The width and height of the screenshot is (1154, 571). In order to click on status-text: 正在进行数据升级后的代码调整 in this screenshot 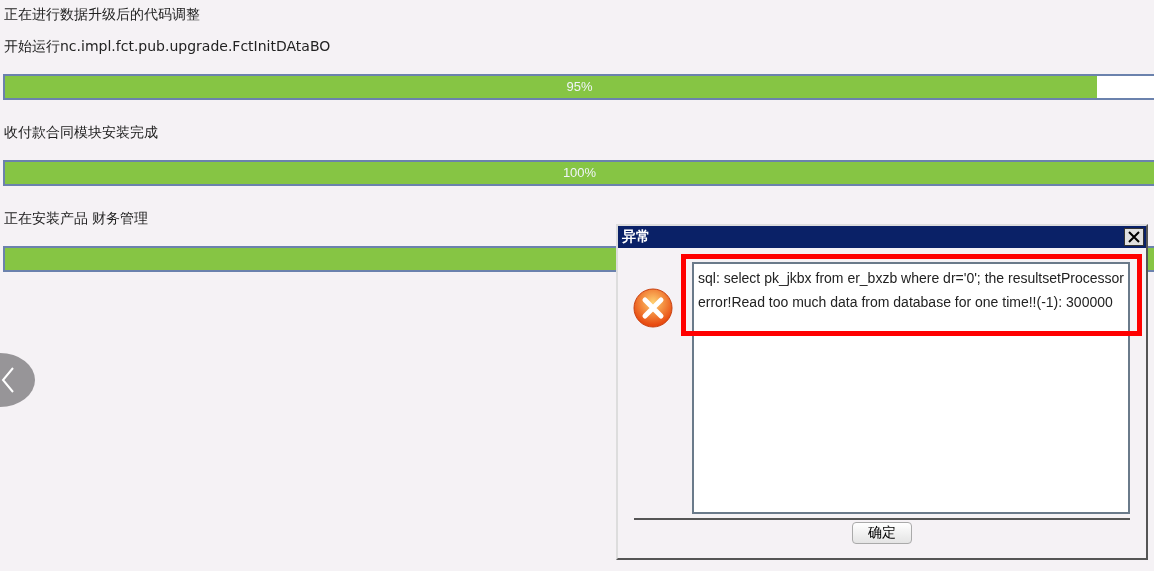, I will do `click(102, 14)`.